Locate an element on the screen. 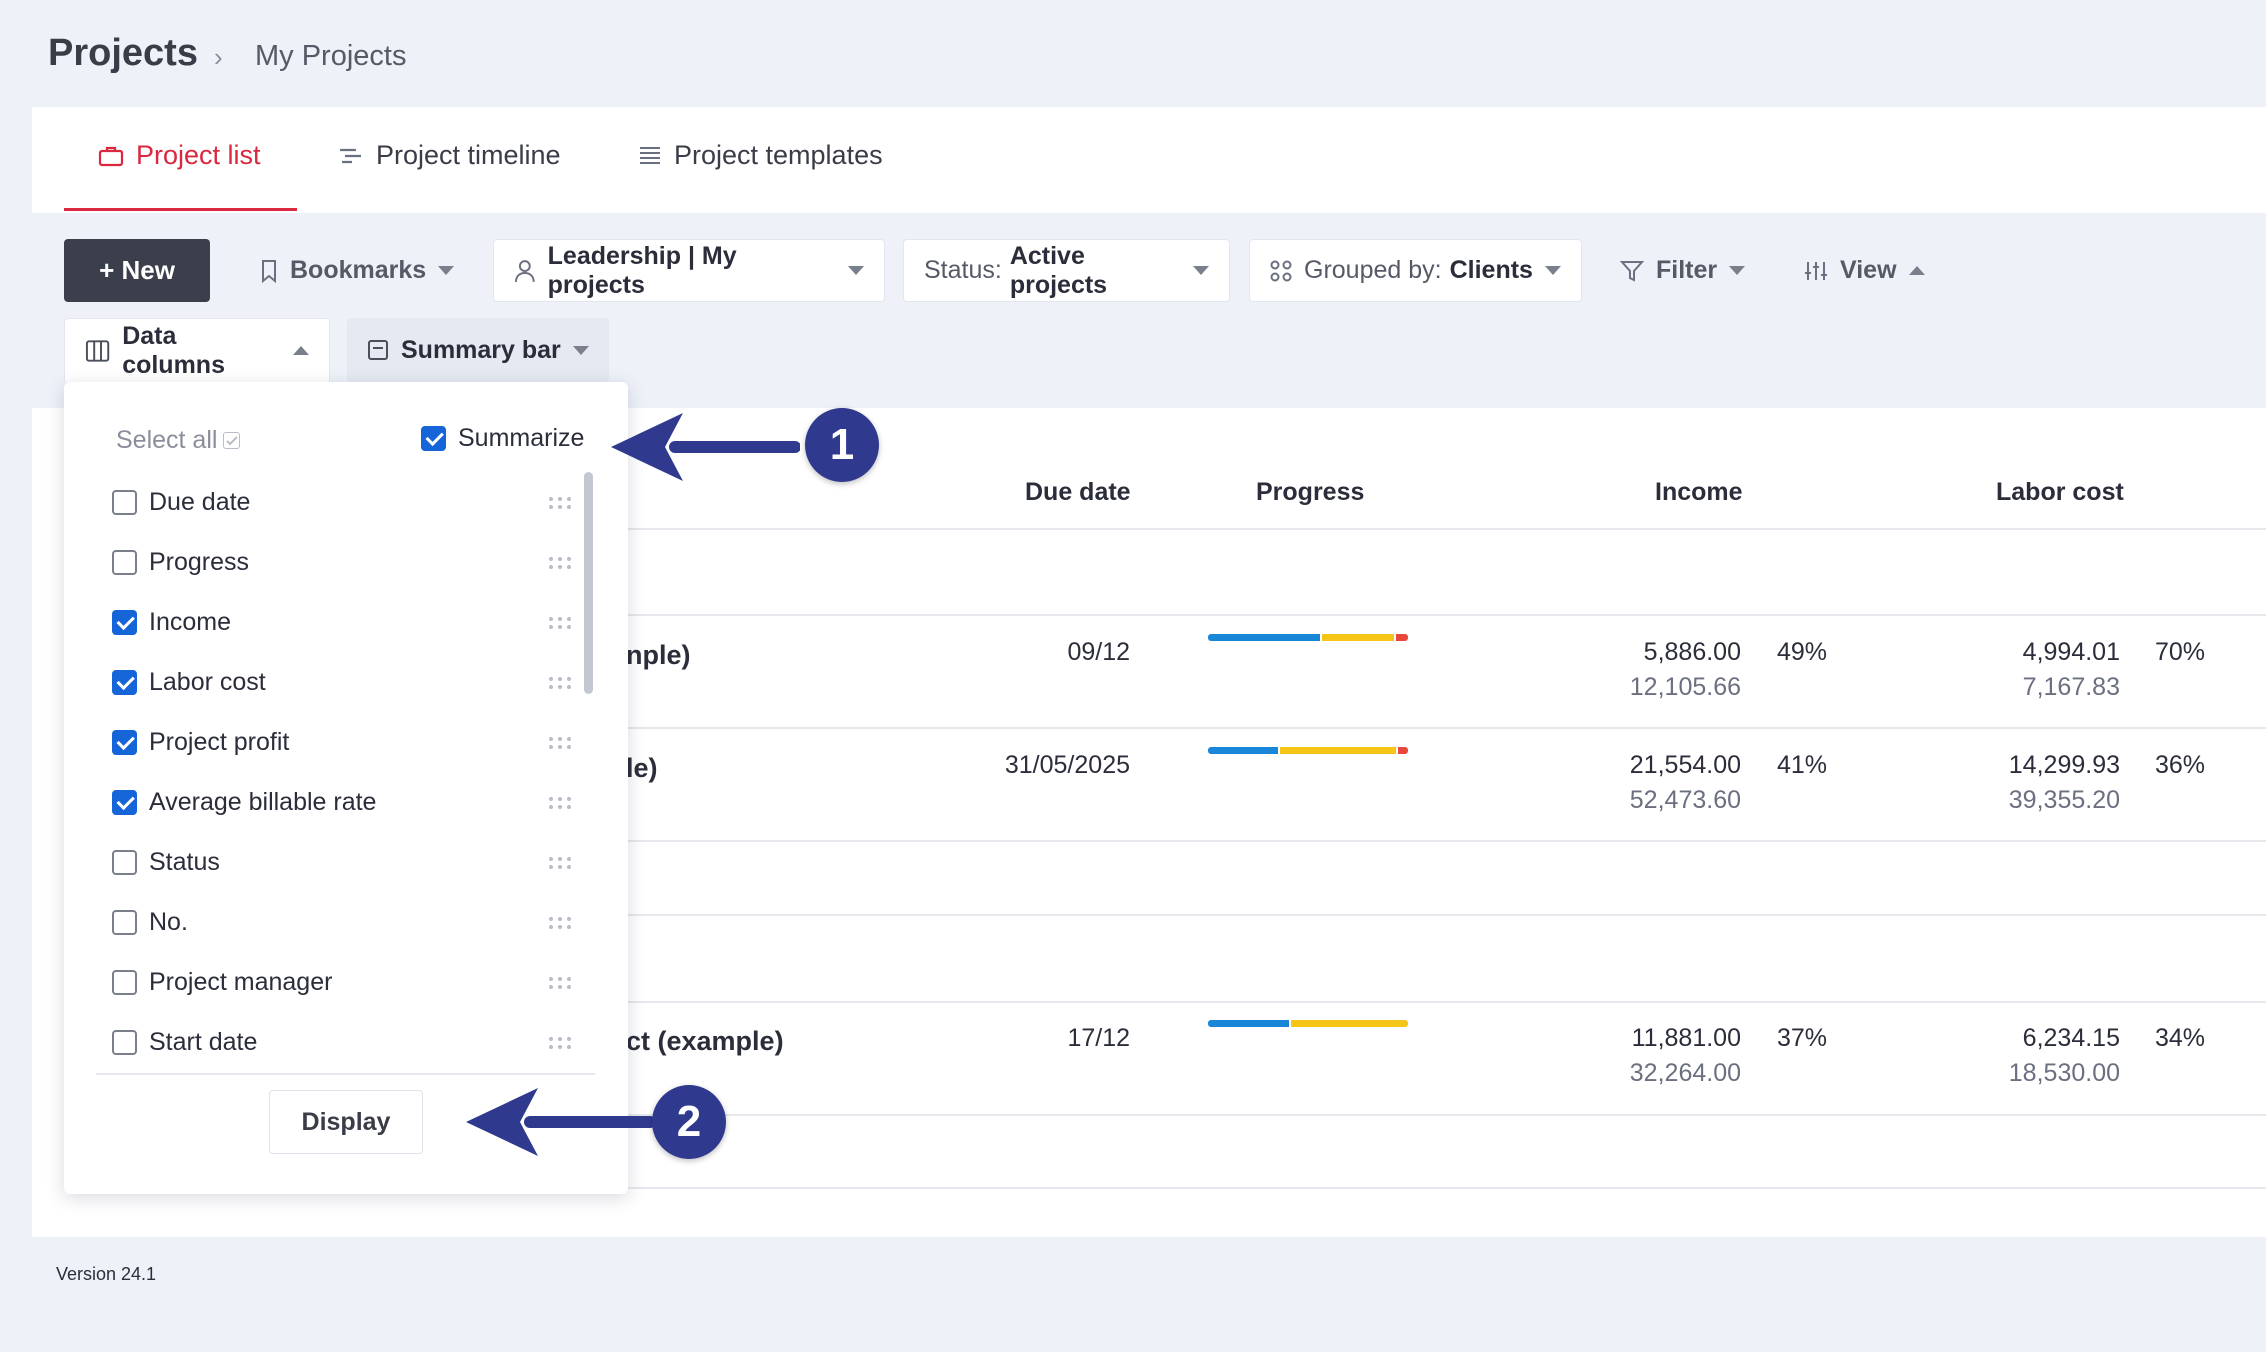 The height and width of the screenshot is (1352, 2266). column-option-label: Income is located at coordinates (190, 622).